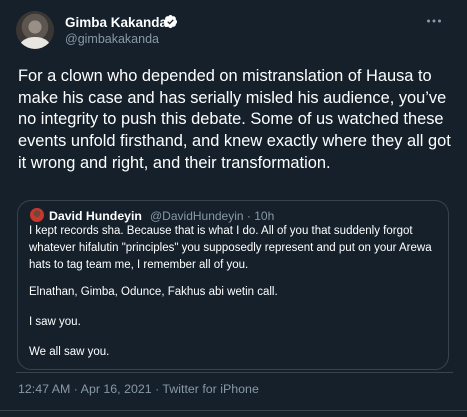 Image resolution: width=467 pixels, height=417 pixels. I want to click on more-horizontal-icon, so click(434, 21).